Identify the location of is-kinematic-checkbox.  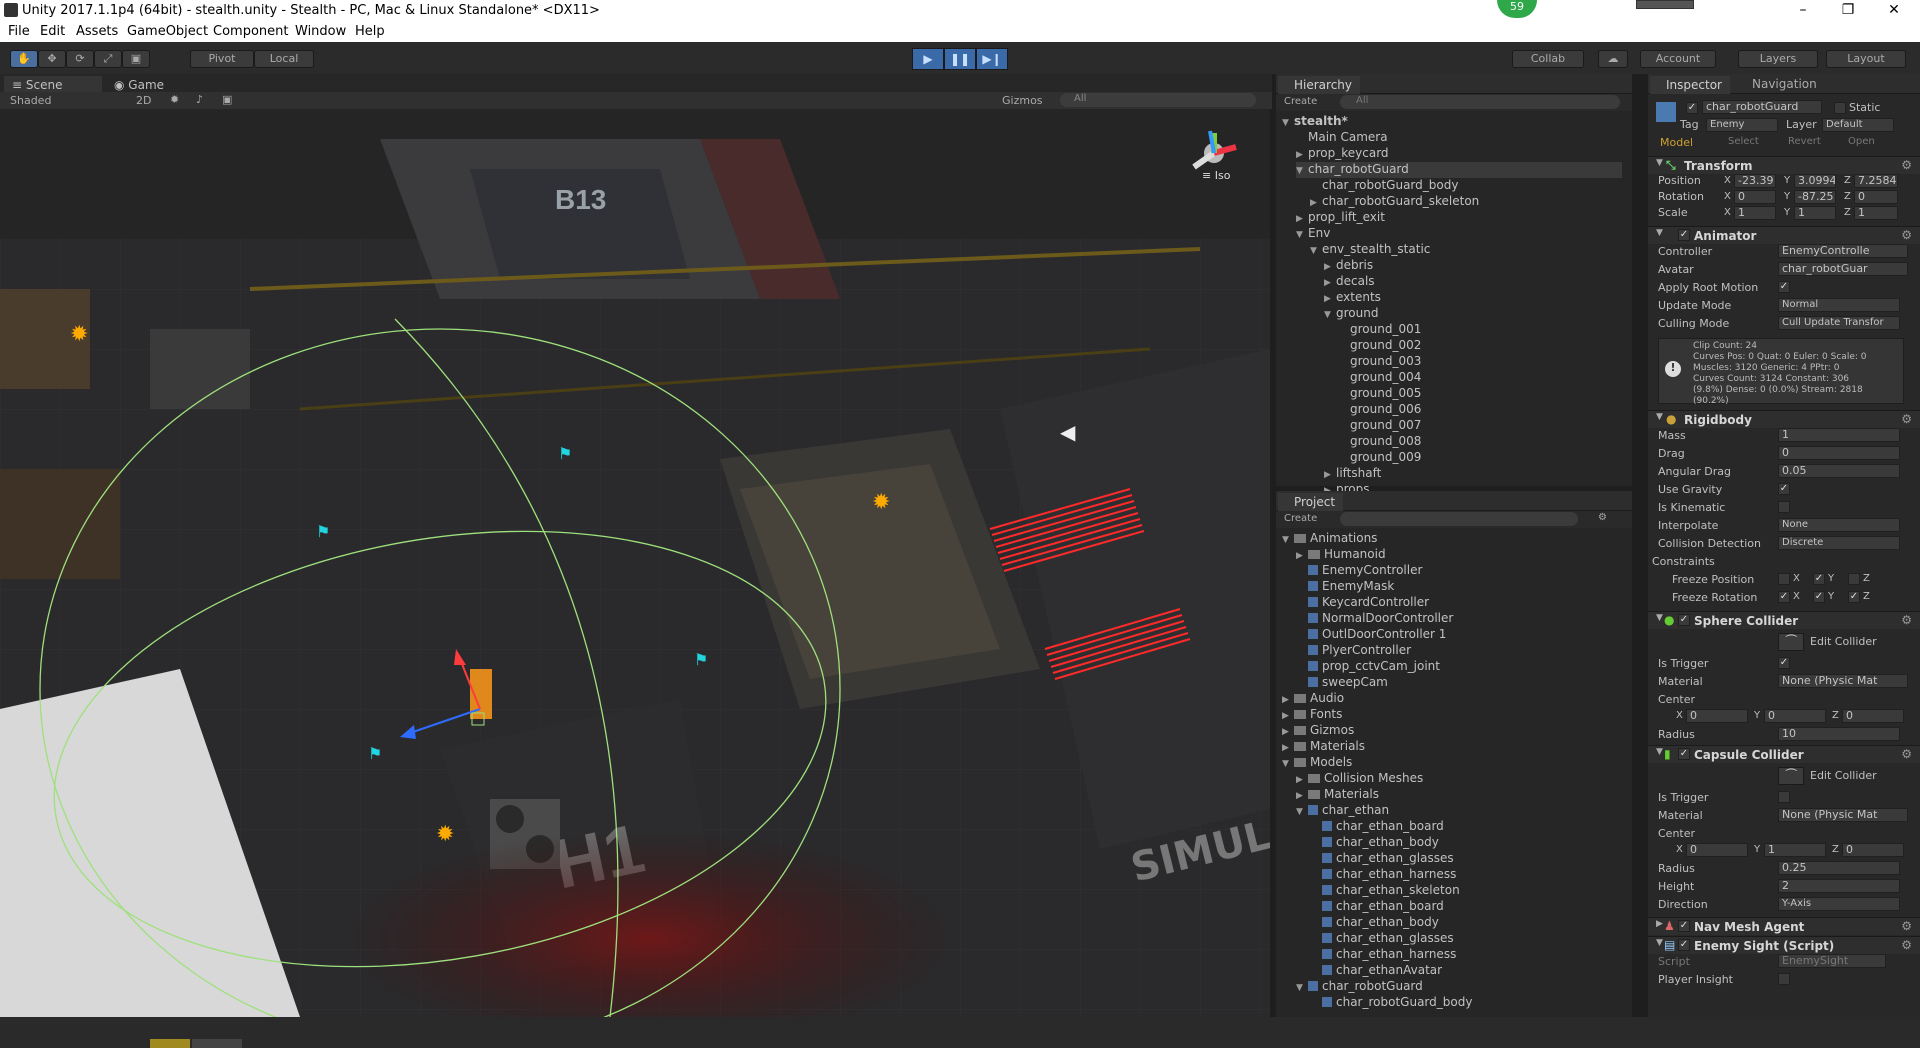
(1784, 507).